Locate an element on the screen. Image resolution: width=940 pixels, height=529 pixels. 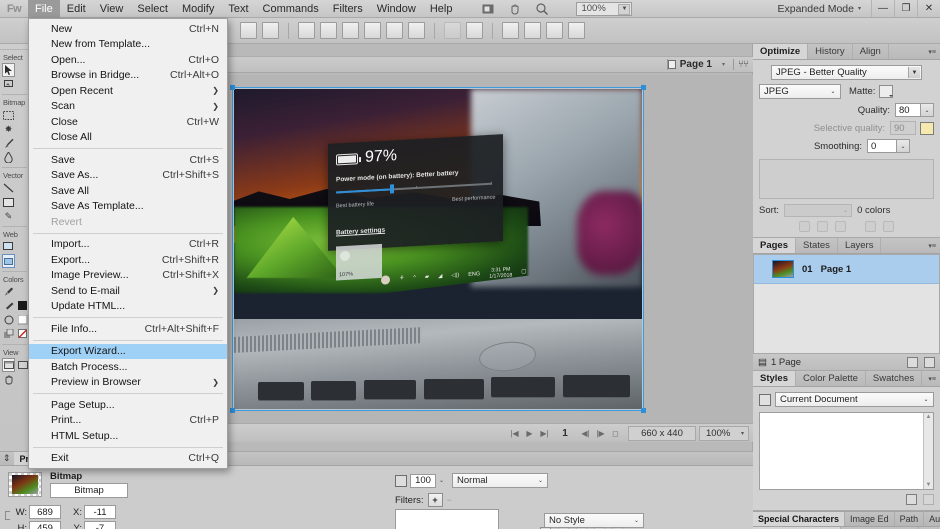
flip-horizontal-icon is located at coordinates (554, 30).